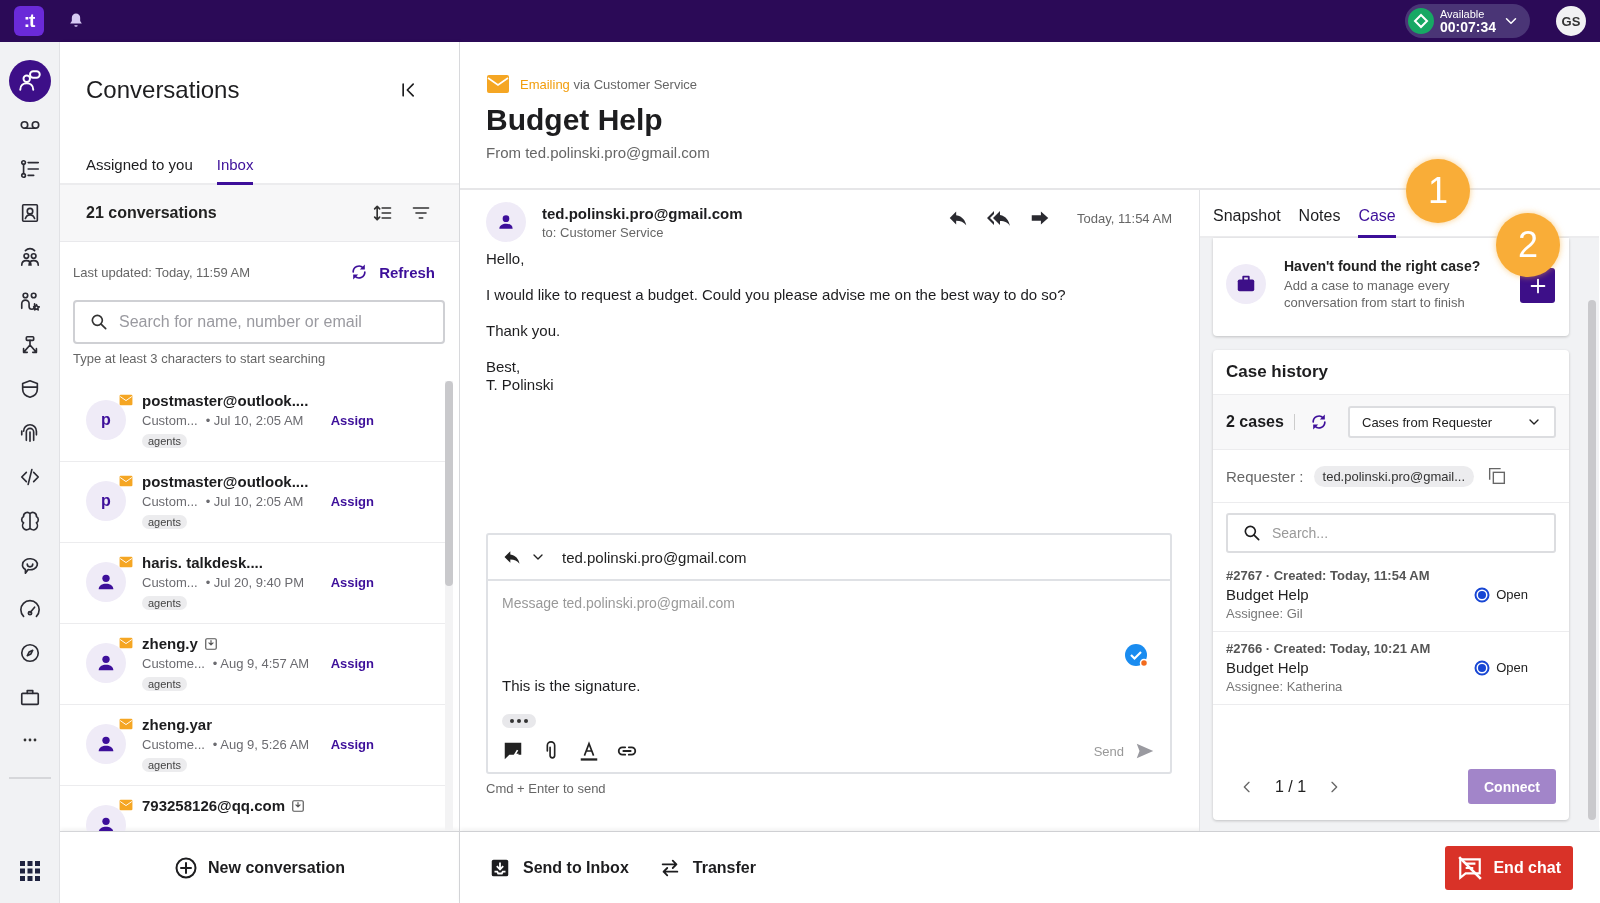 The width and height of the screenshot is (1600, 903). I want to click on contact-name: zheng.yar, so click(177, 725).